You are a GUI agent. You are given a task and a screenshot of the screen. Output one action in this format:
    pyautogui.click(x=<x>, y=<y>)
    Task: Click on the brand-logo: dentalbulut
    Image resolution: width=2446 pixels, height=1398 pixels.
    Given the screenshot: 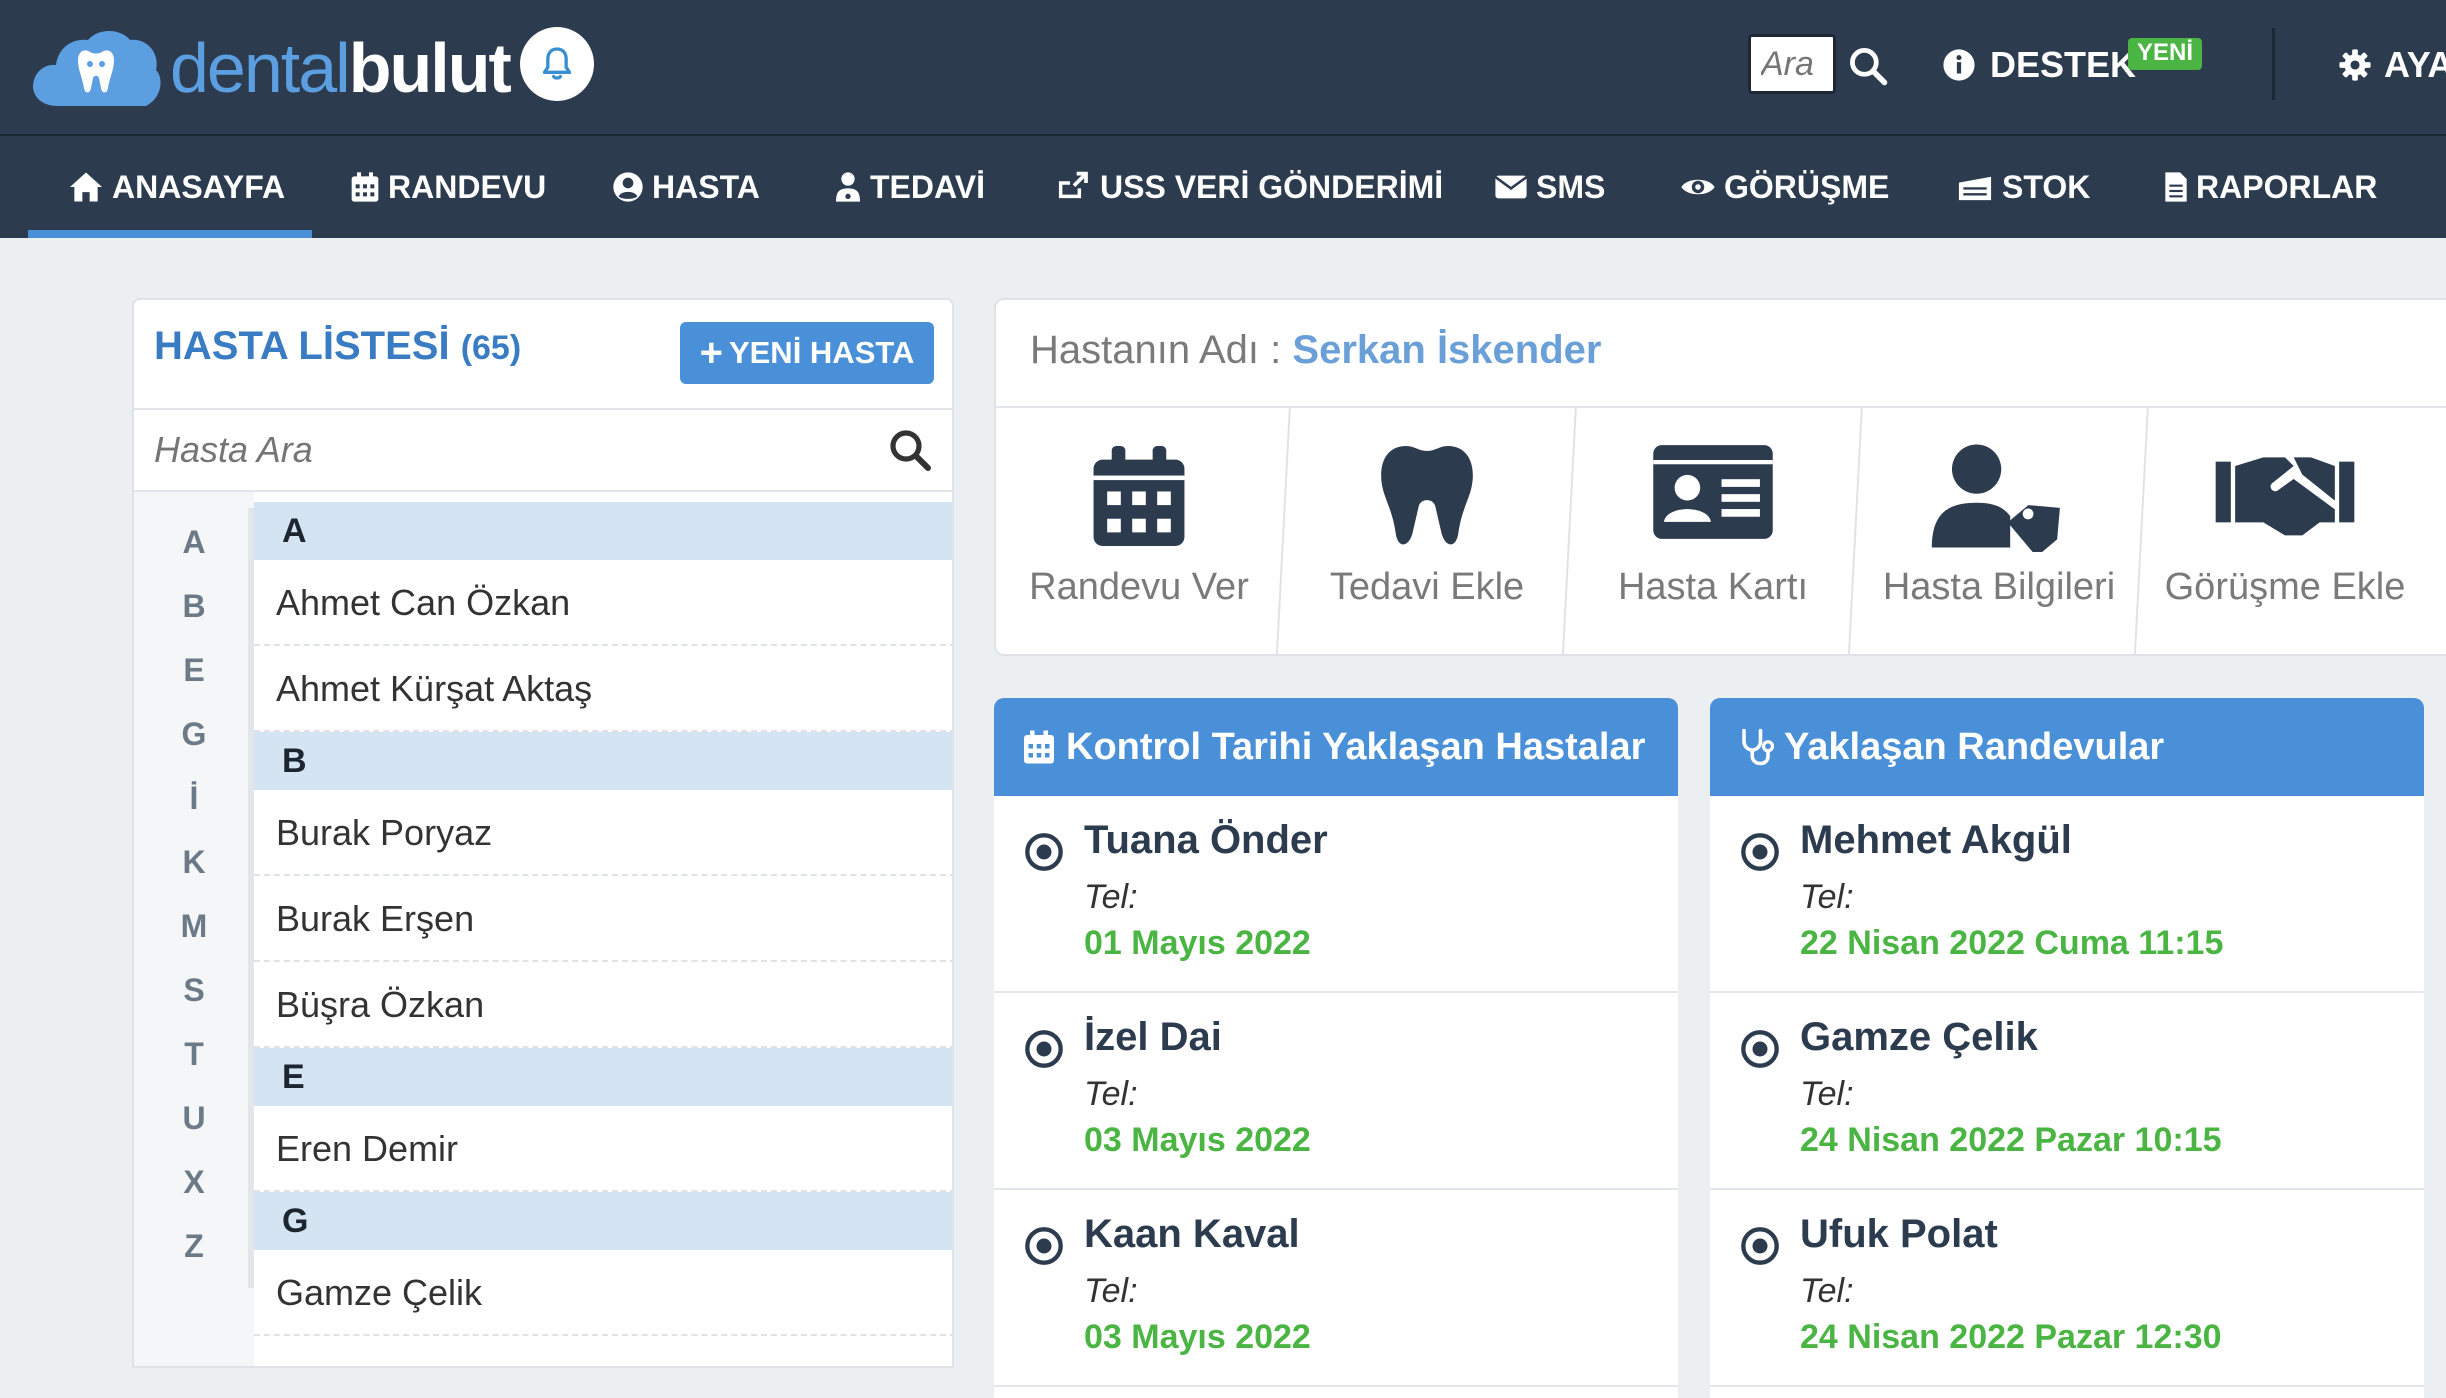 What is the action you would take?
    pyautogui.click(x=270, y=68)
    